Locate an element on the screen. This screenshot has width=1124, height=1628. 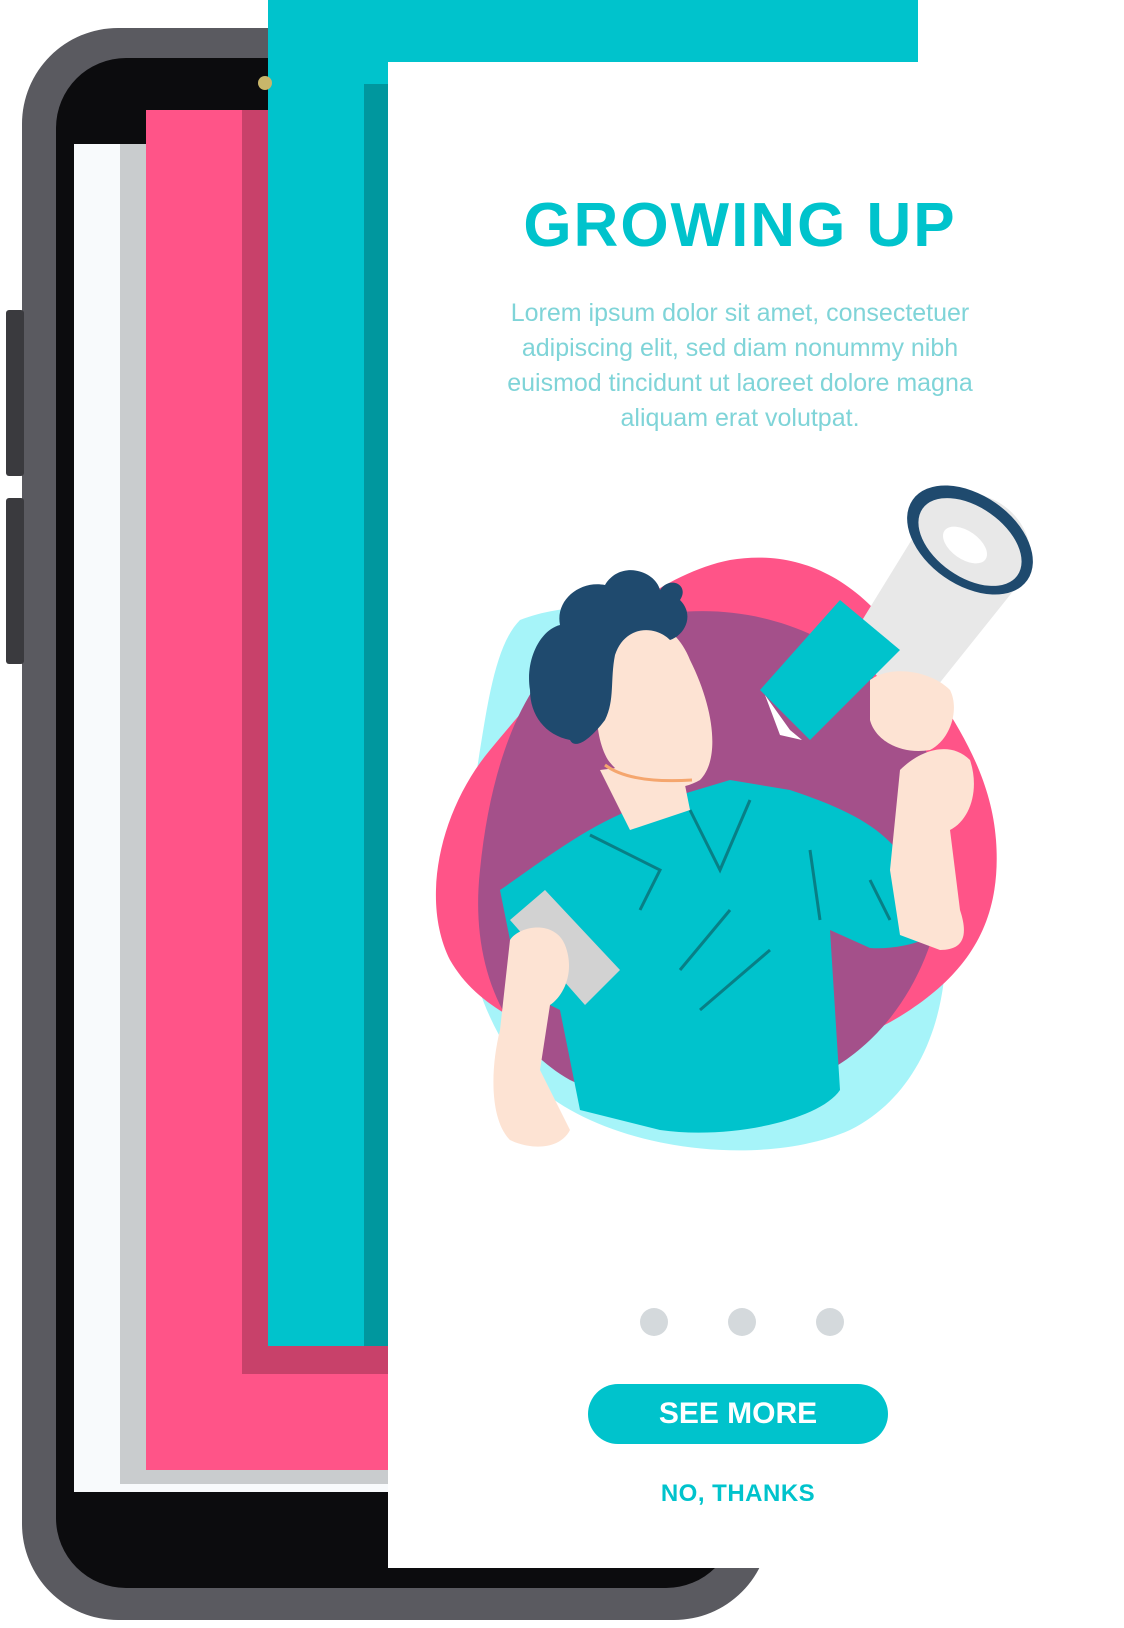
phone-volume-button is located at coordinates (15, 393).